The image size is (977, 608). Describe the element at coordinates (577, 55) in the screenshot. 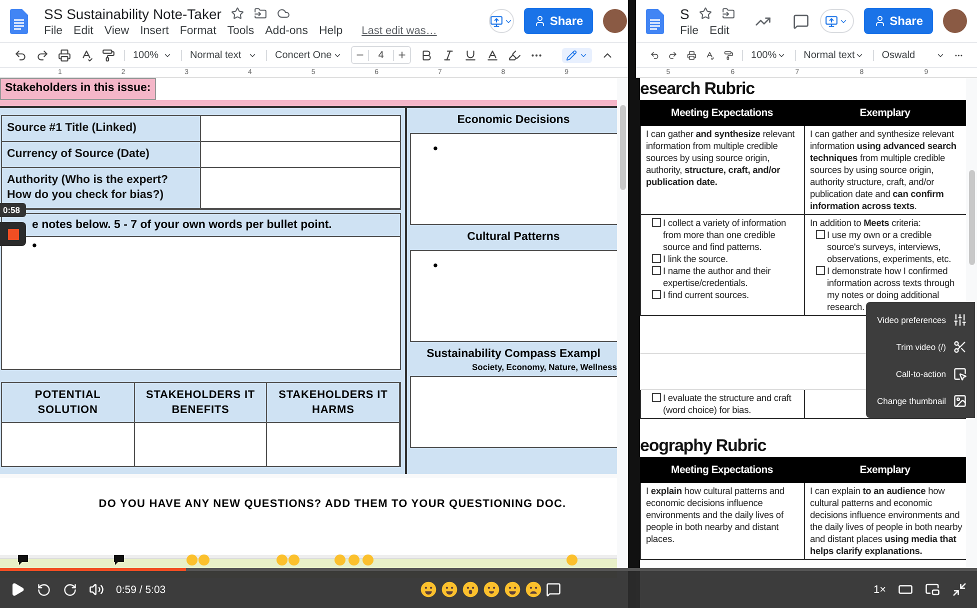

I see `editing-mode-button` at that location.